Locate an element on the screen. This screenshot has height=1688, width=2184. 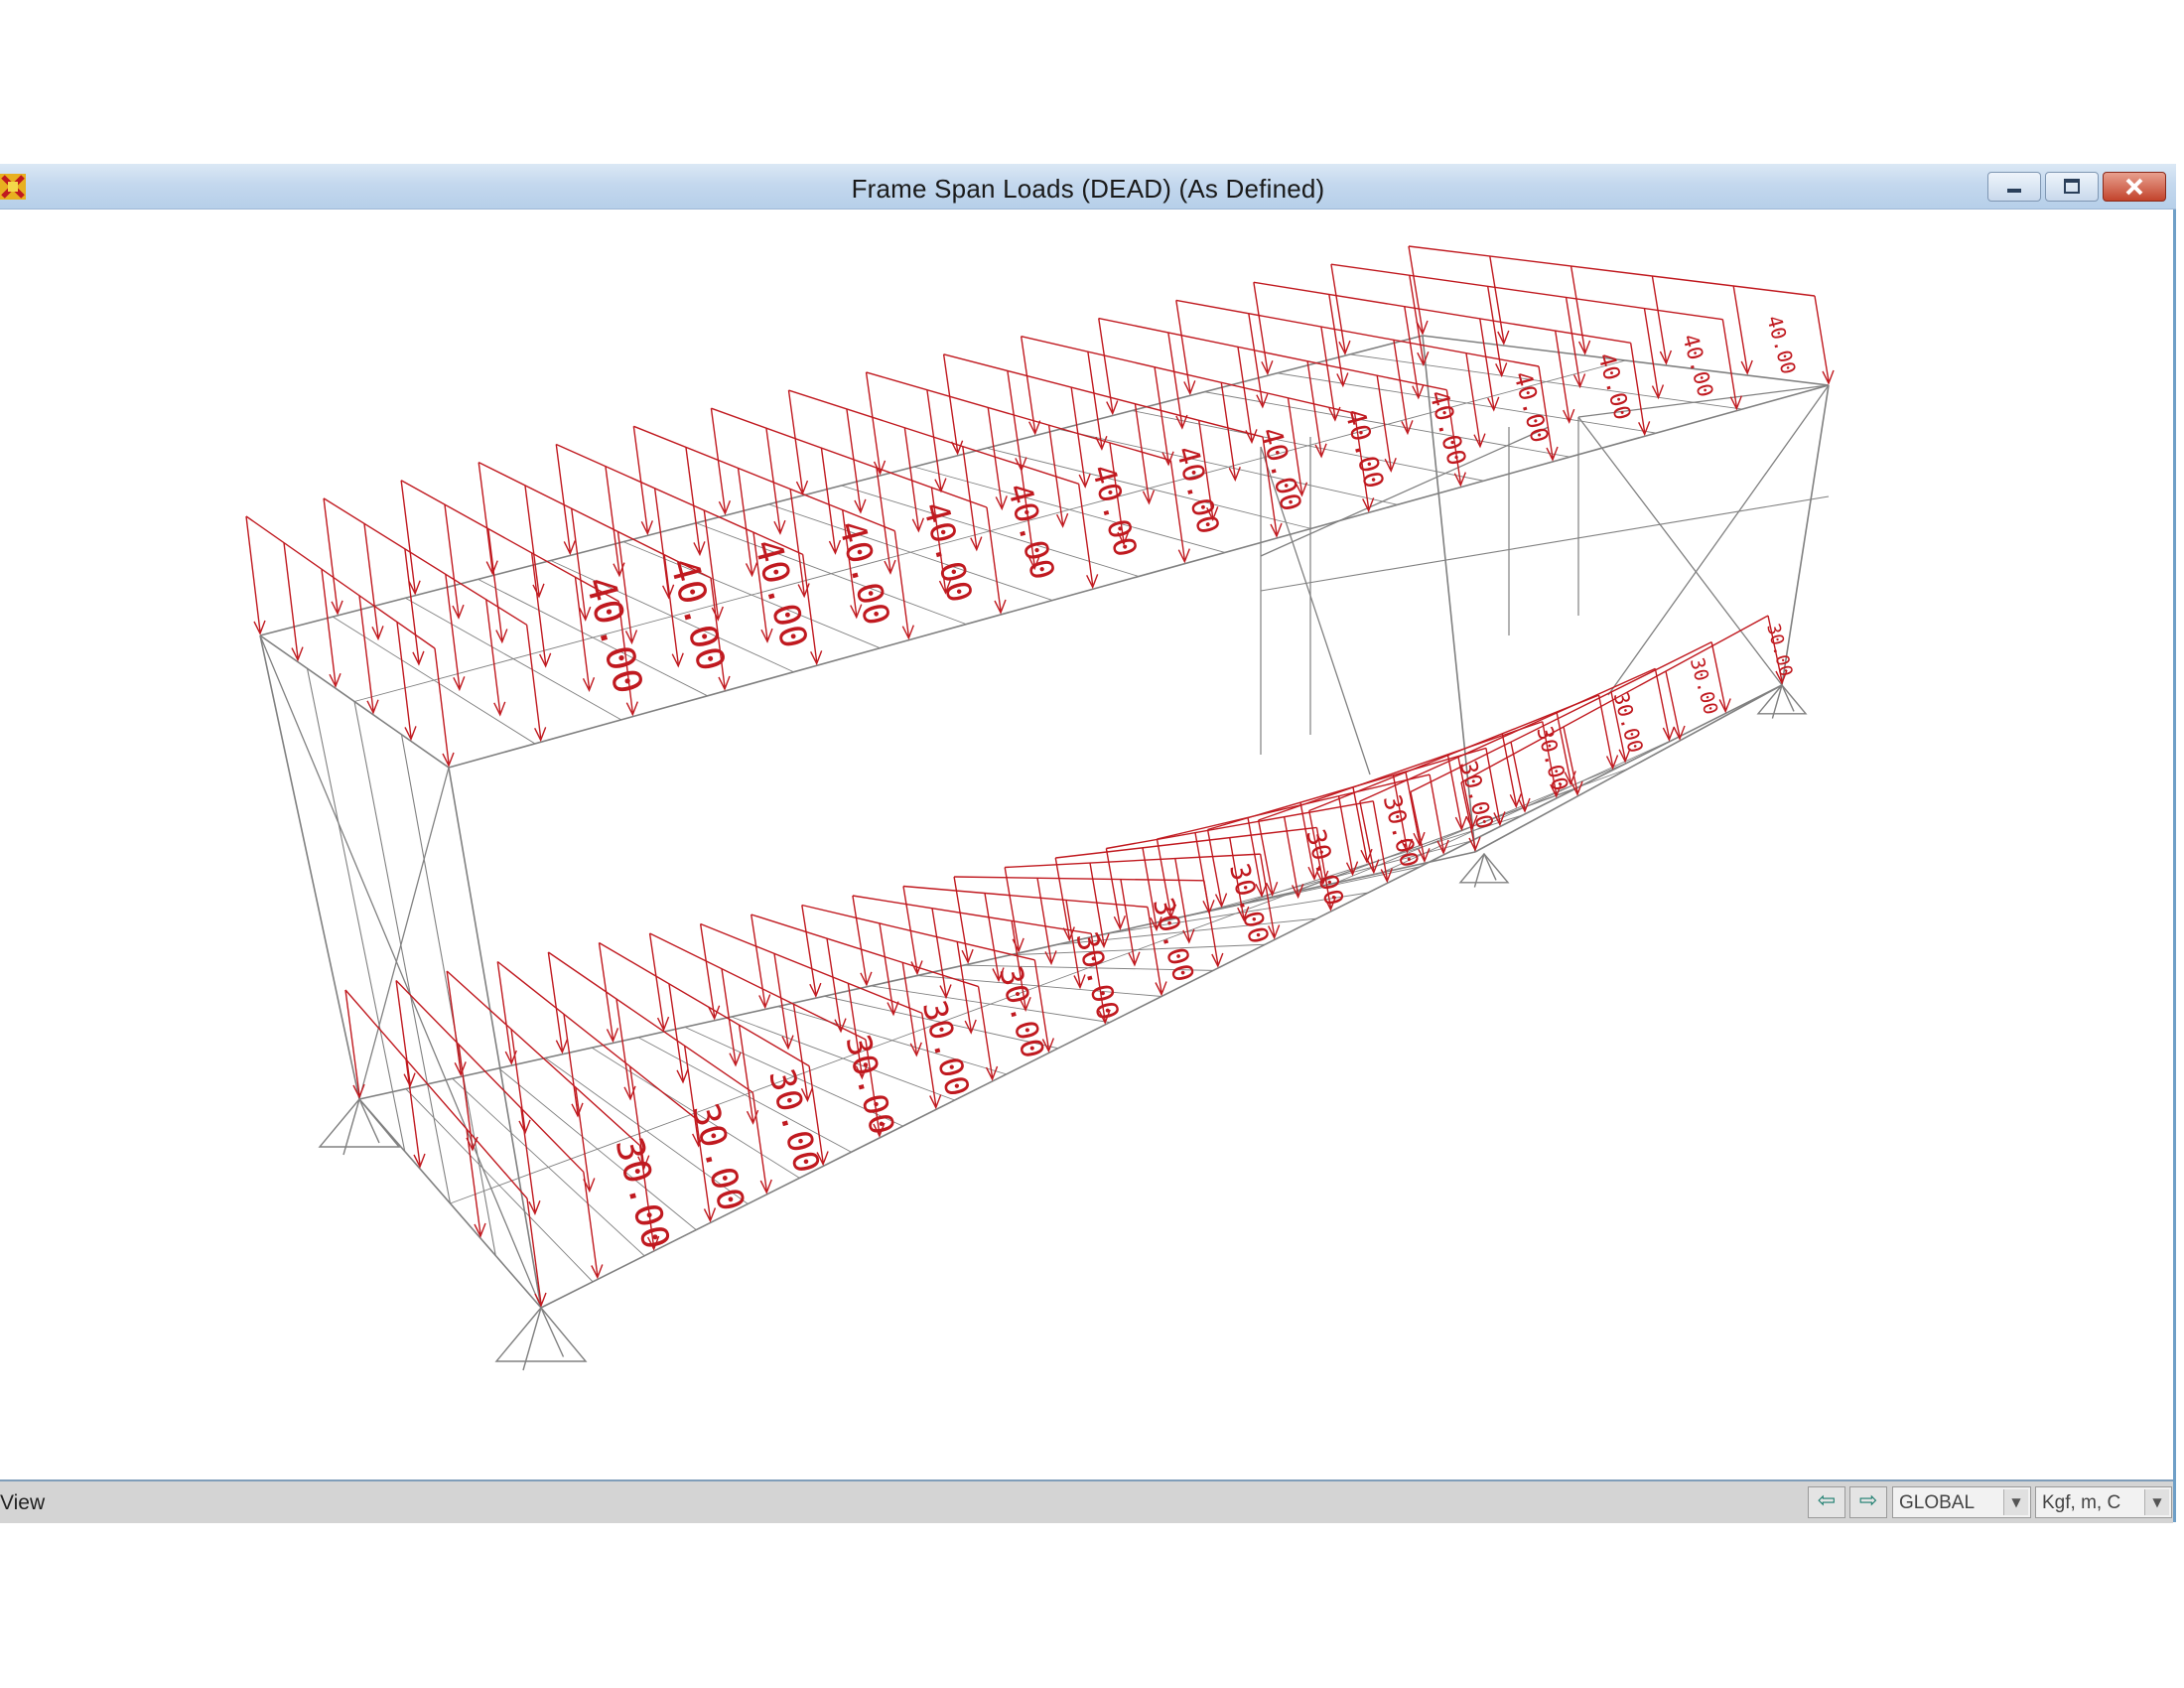
coordinate-system-value: GLOBAL is located at coordinates (1937, 1502).